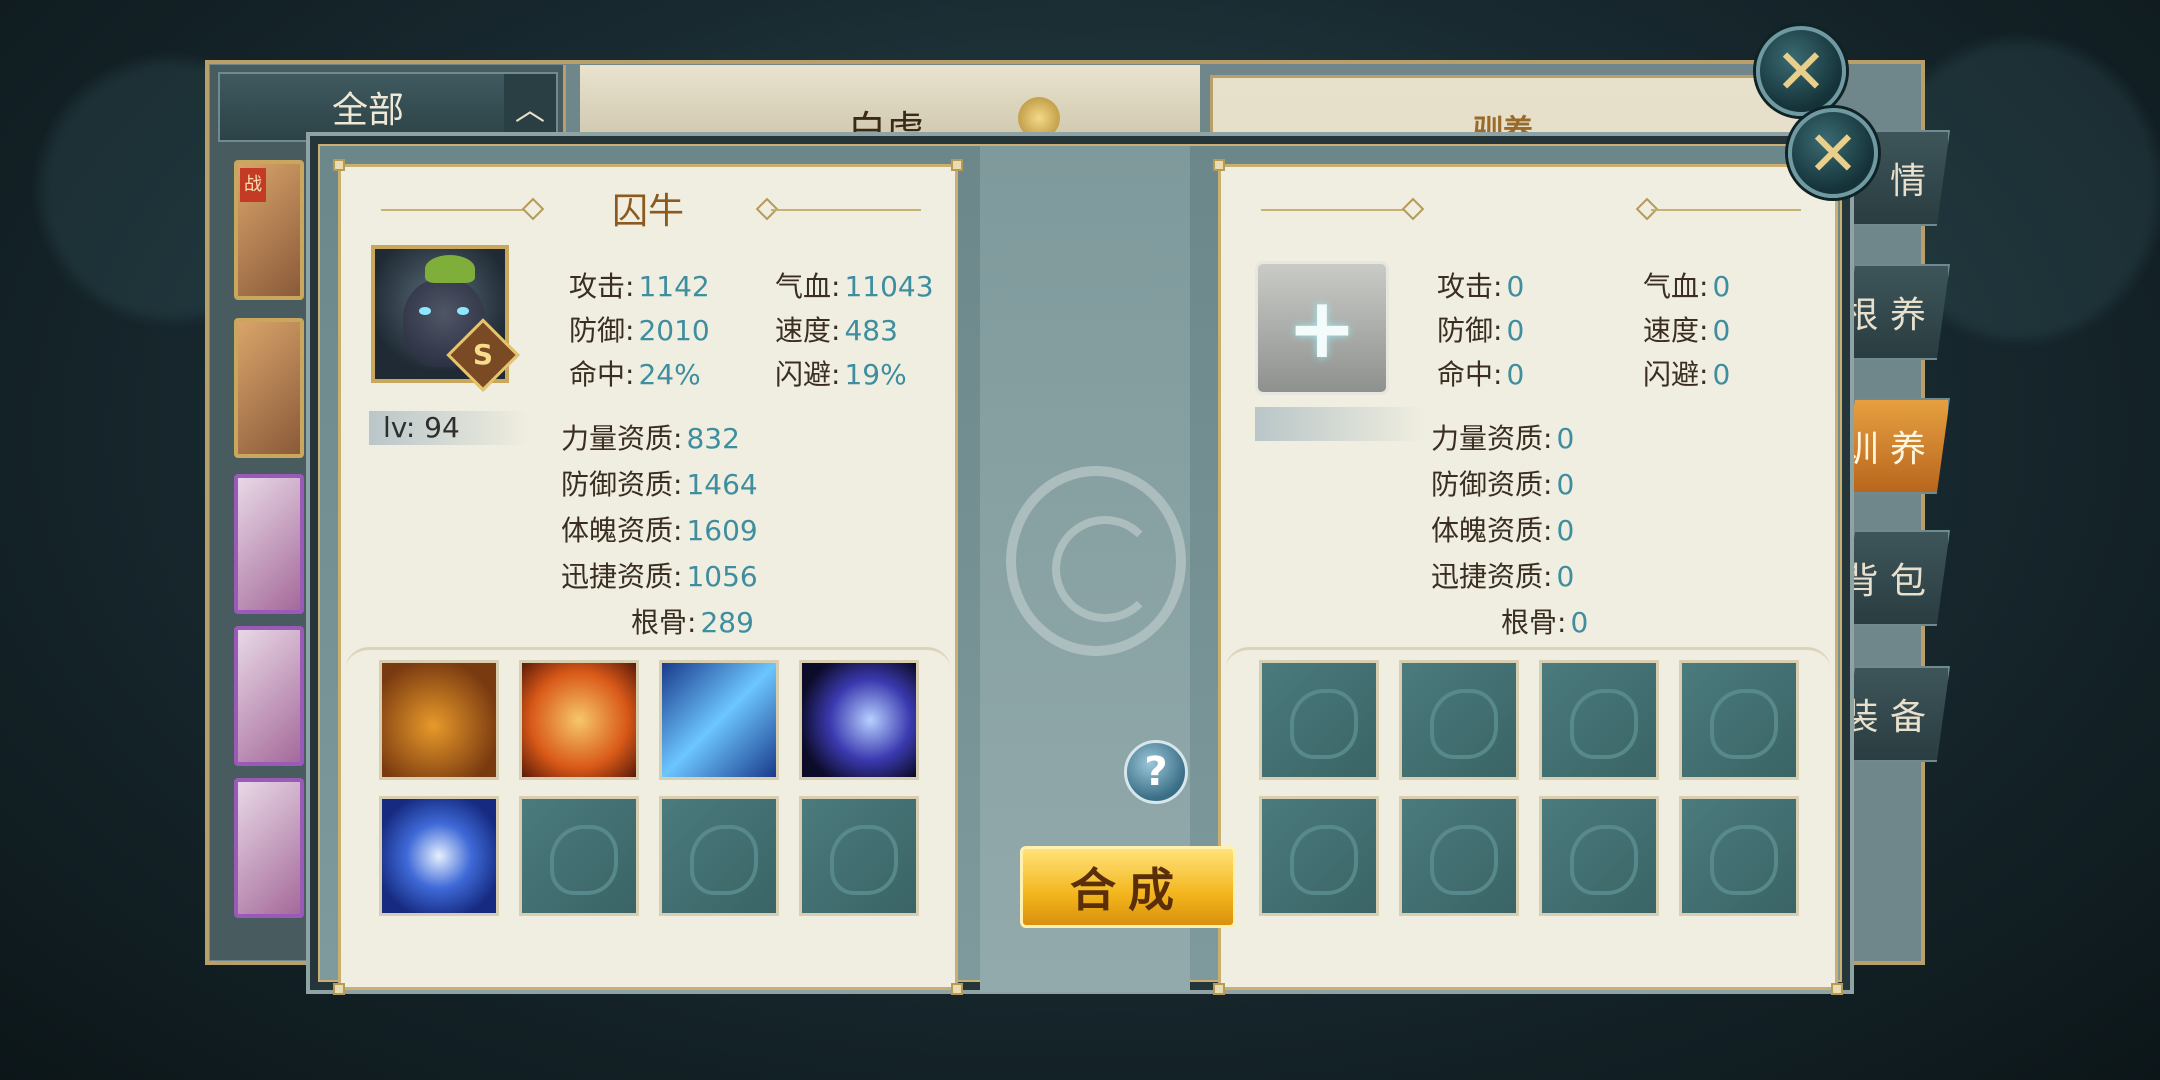 This screenshot has height=1080, width=2160. Describe the element at coordinates (439, 856) in the screenshot. I see `vortex-skill-icon` at that location.